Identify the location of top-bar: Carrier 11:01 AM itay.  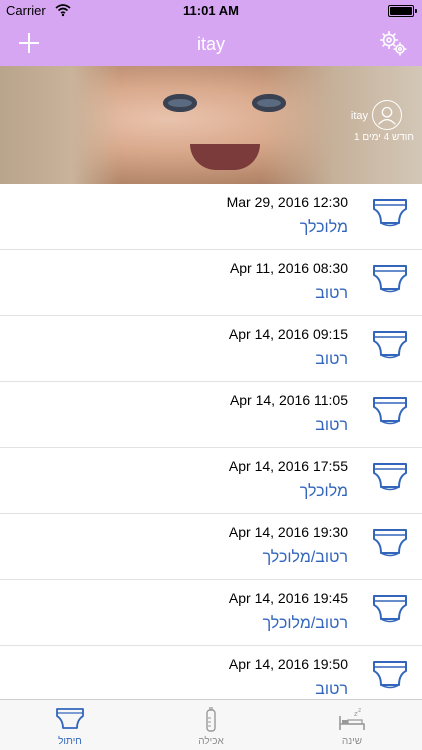
(211, 33).